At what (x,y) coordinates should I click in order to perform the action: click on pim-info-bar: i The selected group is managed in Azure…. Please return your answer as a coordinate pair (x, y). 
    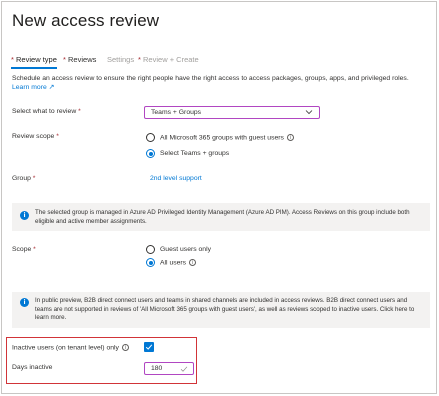
    Looking at the image, I should click on (221, 217).